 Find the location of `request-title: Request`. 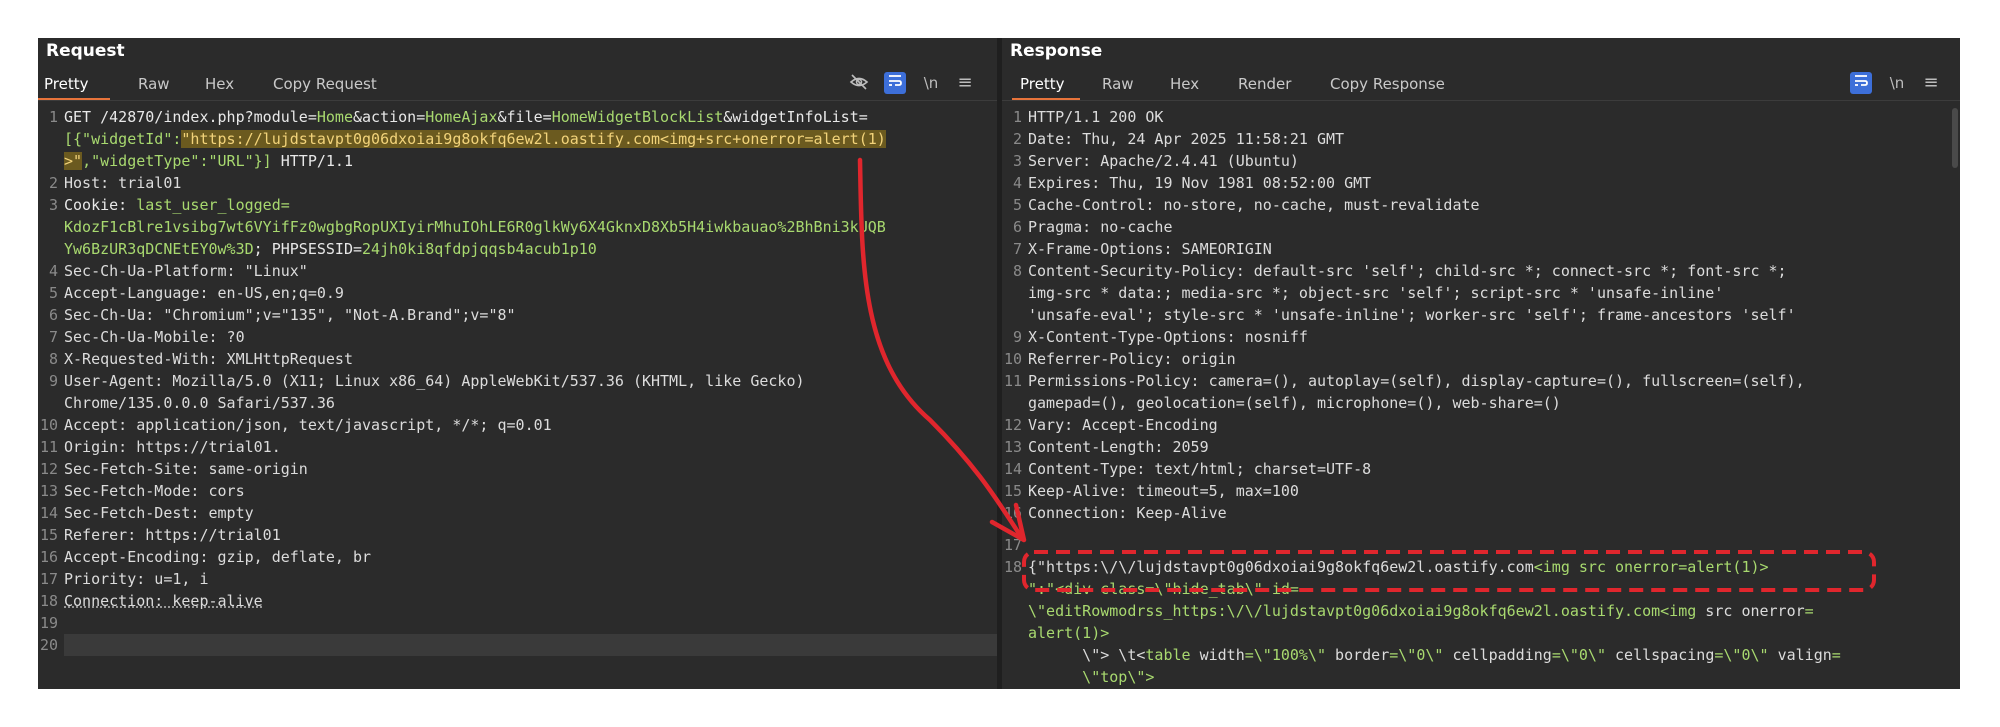

request-title: Request is located at coordinates (85, 51).